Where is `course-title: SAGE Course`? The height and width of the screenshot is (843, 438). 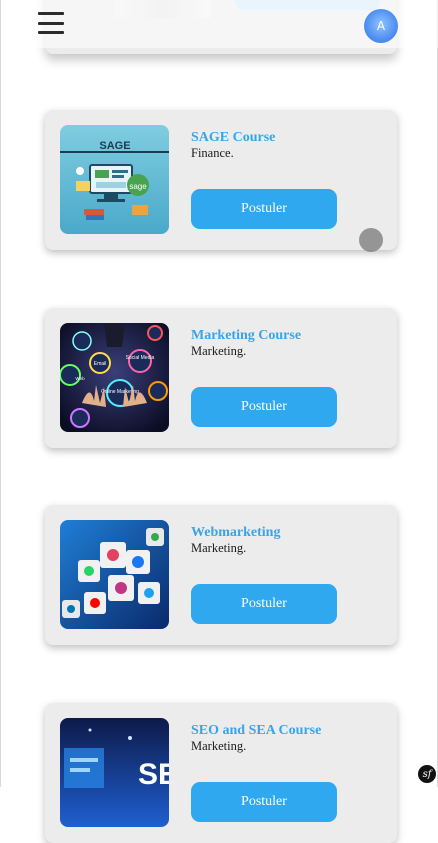
course-title: SAGE Course is located at coordinates (233, 137).